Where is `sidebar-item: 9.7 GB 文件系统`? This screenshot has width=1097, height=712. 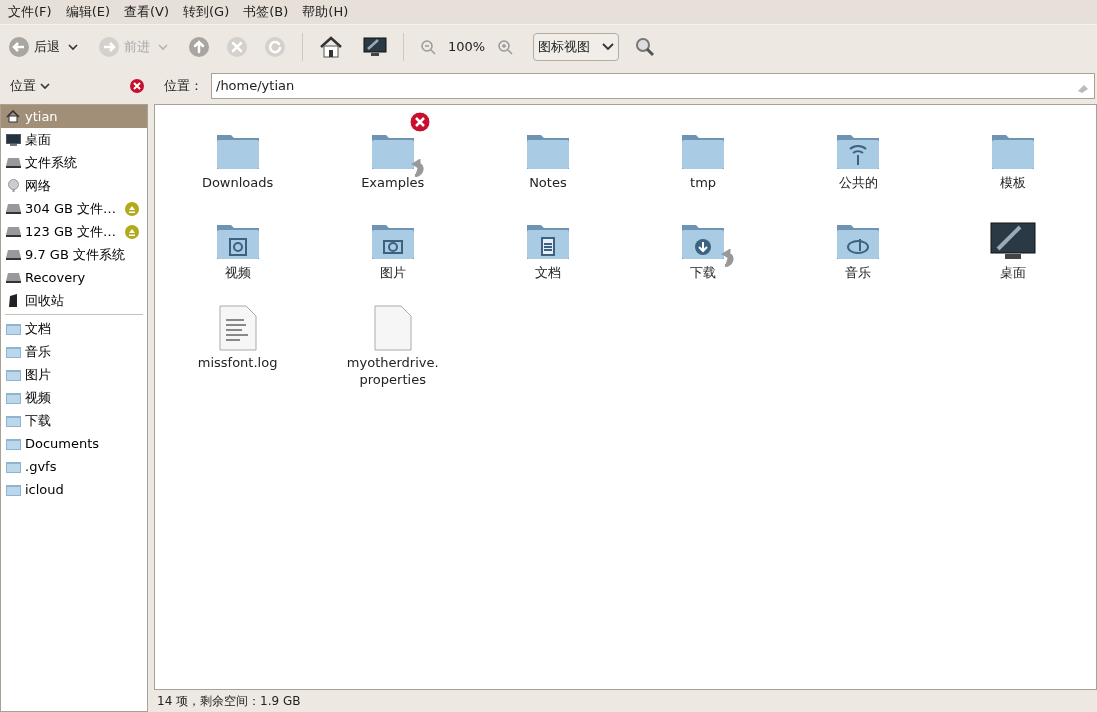 sidebar-item: 9.7 GB 文件系统 is located at coordinates (74, 254).